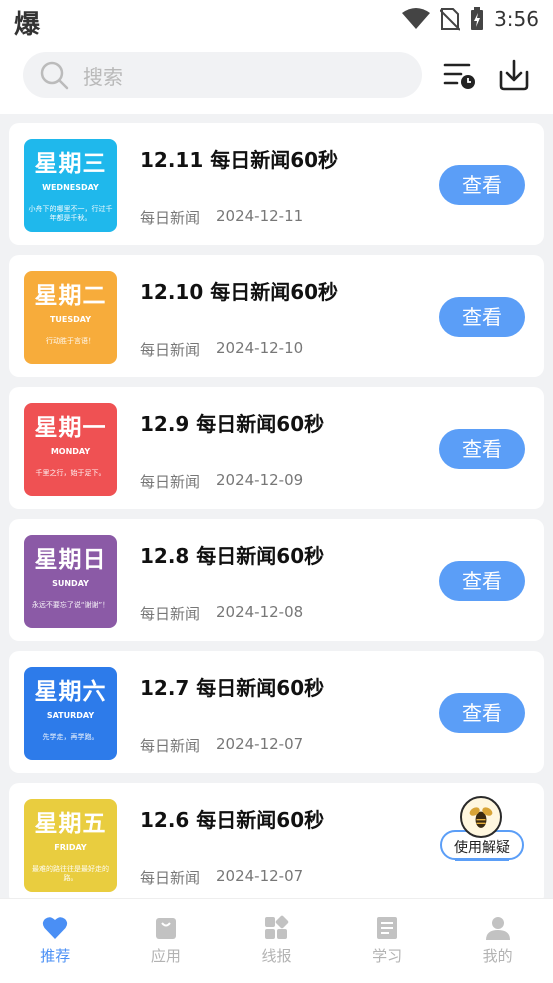 Image resolution: width=553 pixels, height=983 pixels. I want to click on help-label: 使用解疑, so click(482, 848).